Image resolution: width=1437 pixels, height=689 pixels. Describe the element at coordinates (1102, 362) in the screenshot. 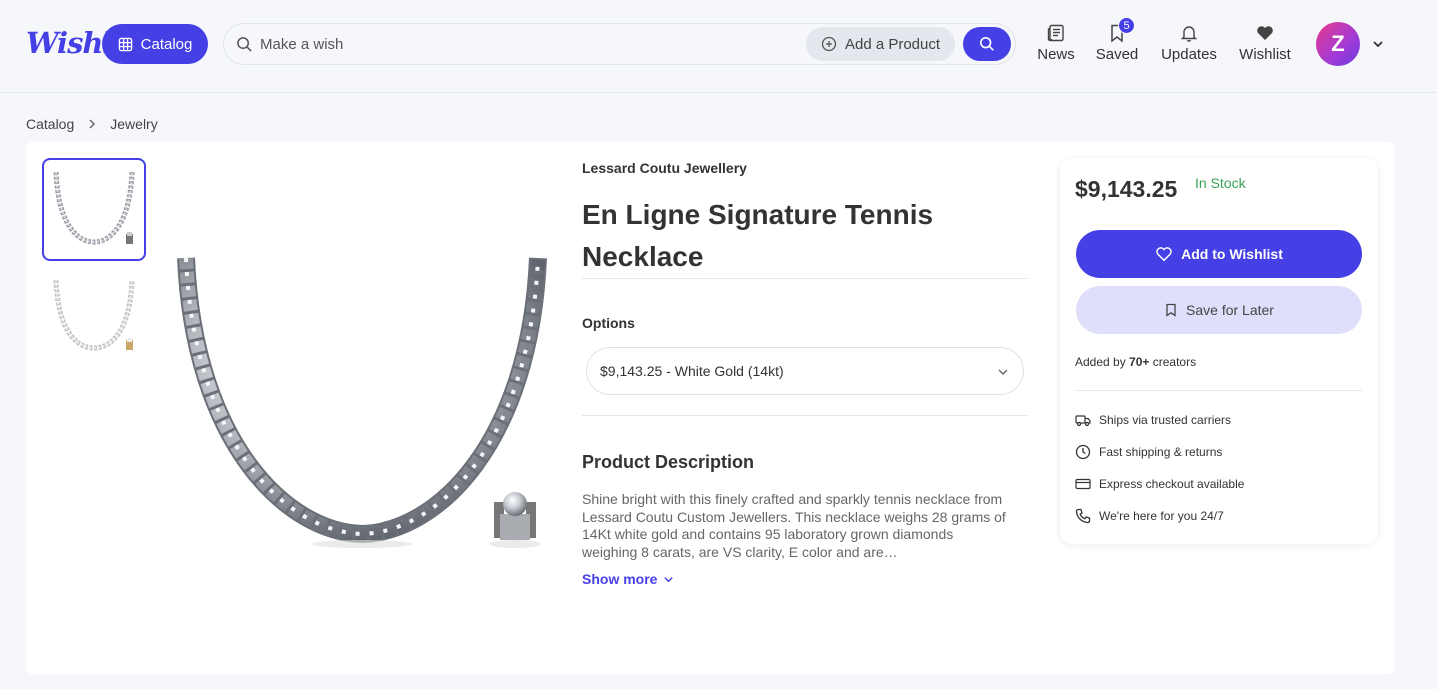

I see `added-by-prefix: Added by` at that location.